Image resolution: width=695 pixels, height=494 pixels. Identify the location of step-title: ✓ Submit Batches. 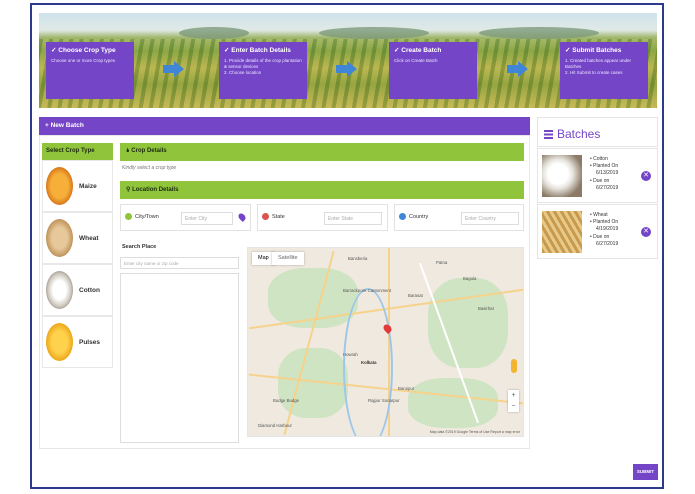
(593, 50).